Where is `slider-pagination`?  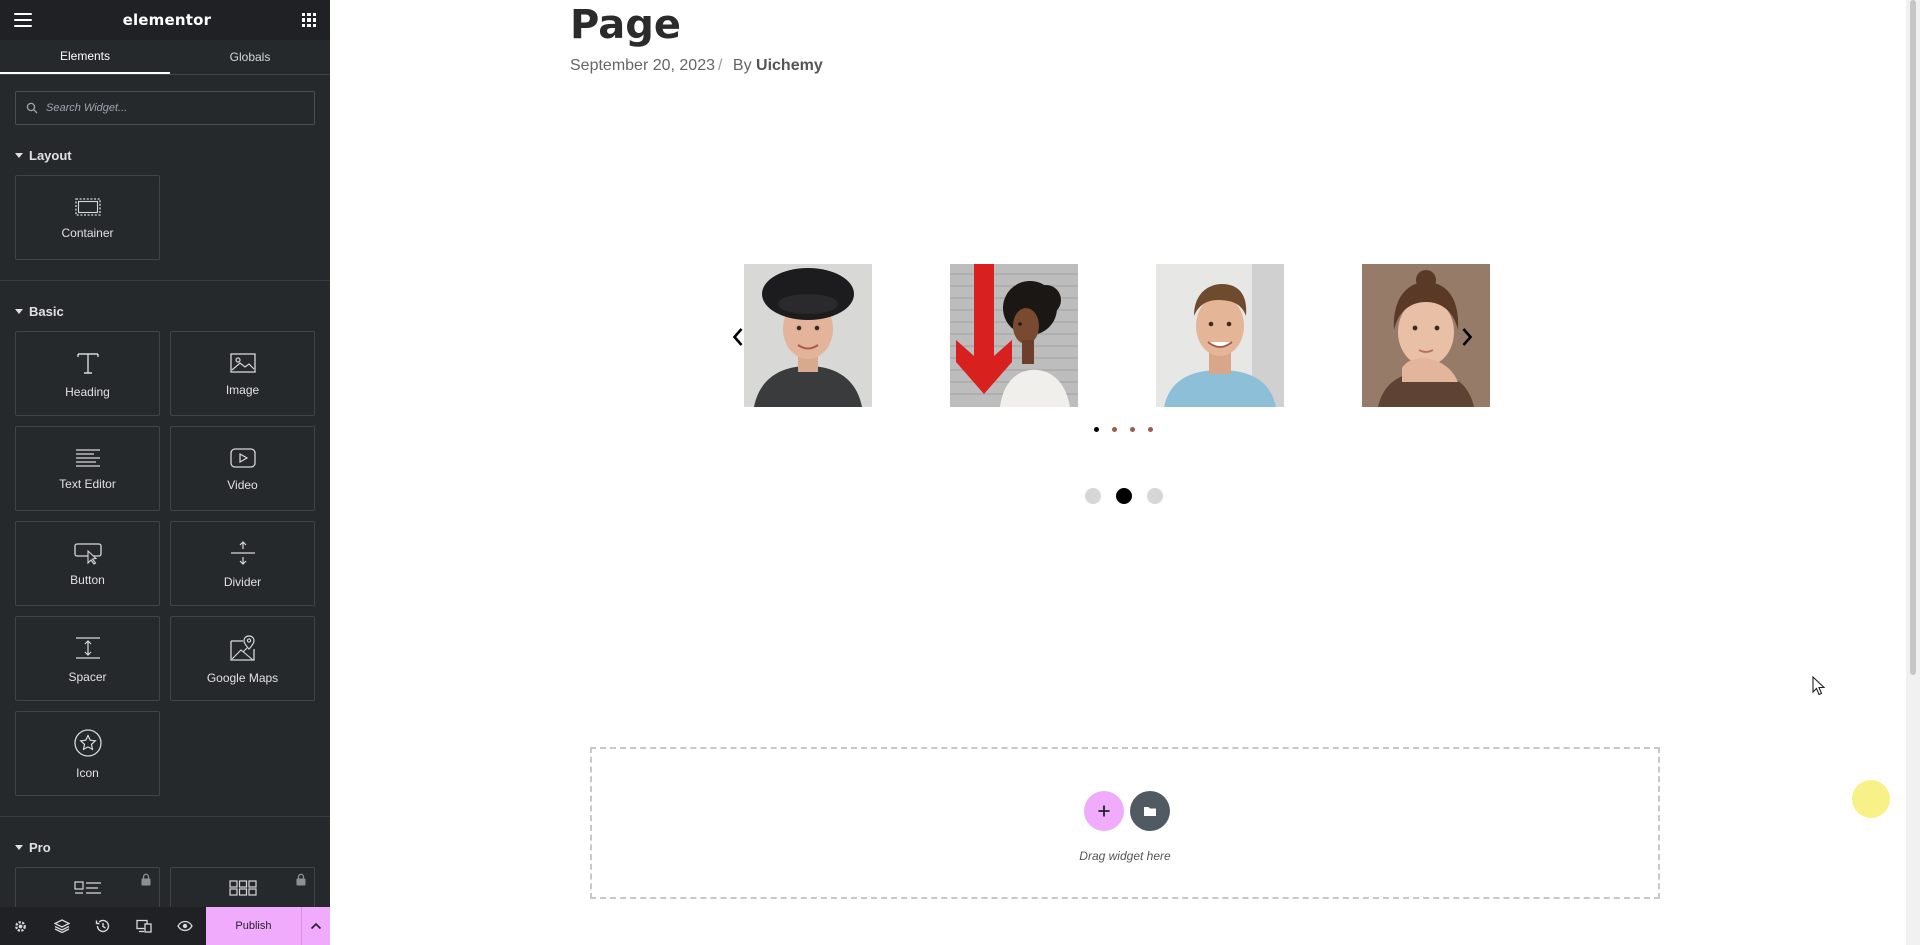 slider-pagination is located at coordinates (1124, 496).